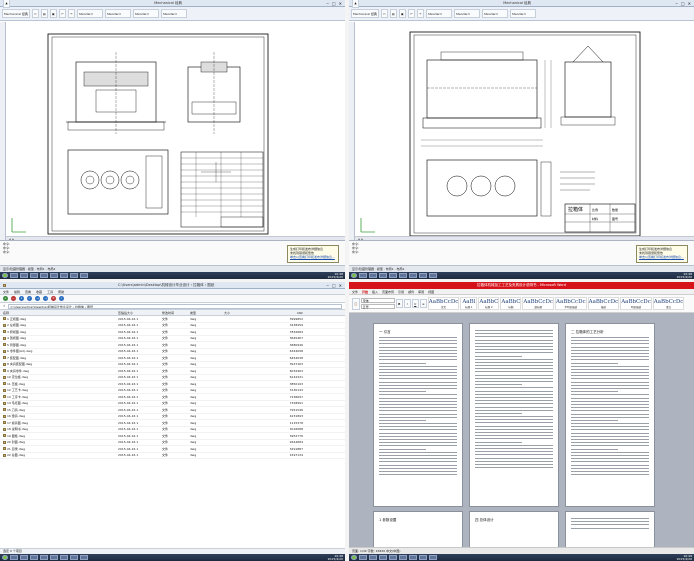  I want to click on paste-icon: 📋, so click(356, 303).